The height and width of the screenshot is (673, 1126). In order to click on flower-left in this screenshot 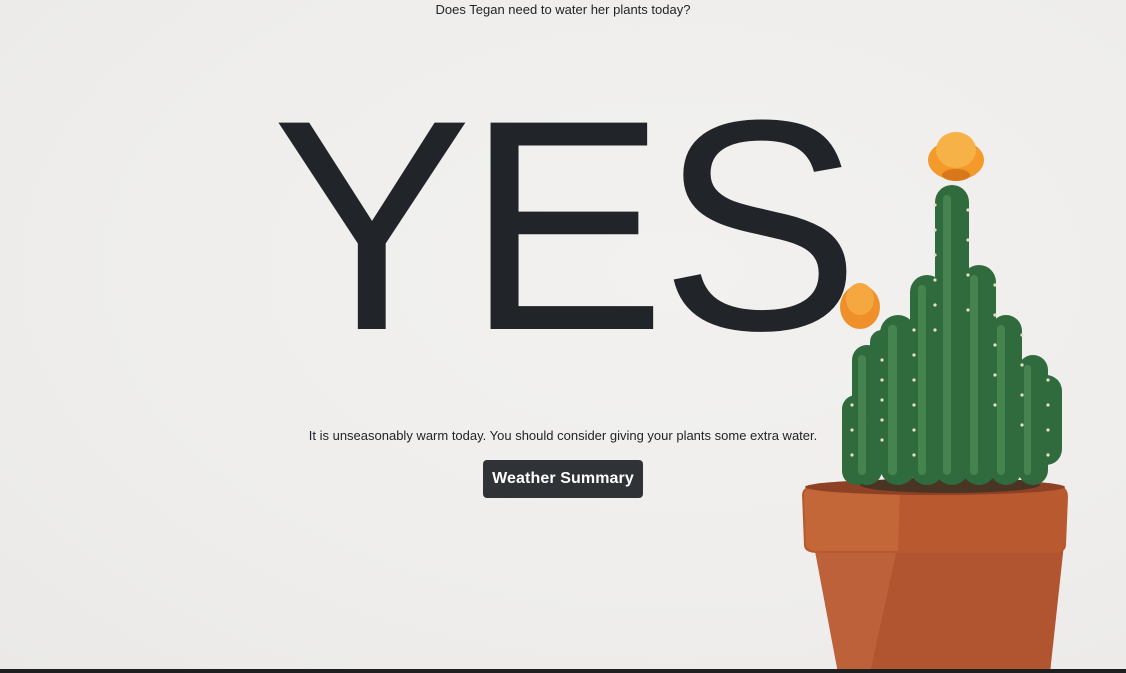, I will do `click(860, 306)`.